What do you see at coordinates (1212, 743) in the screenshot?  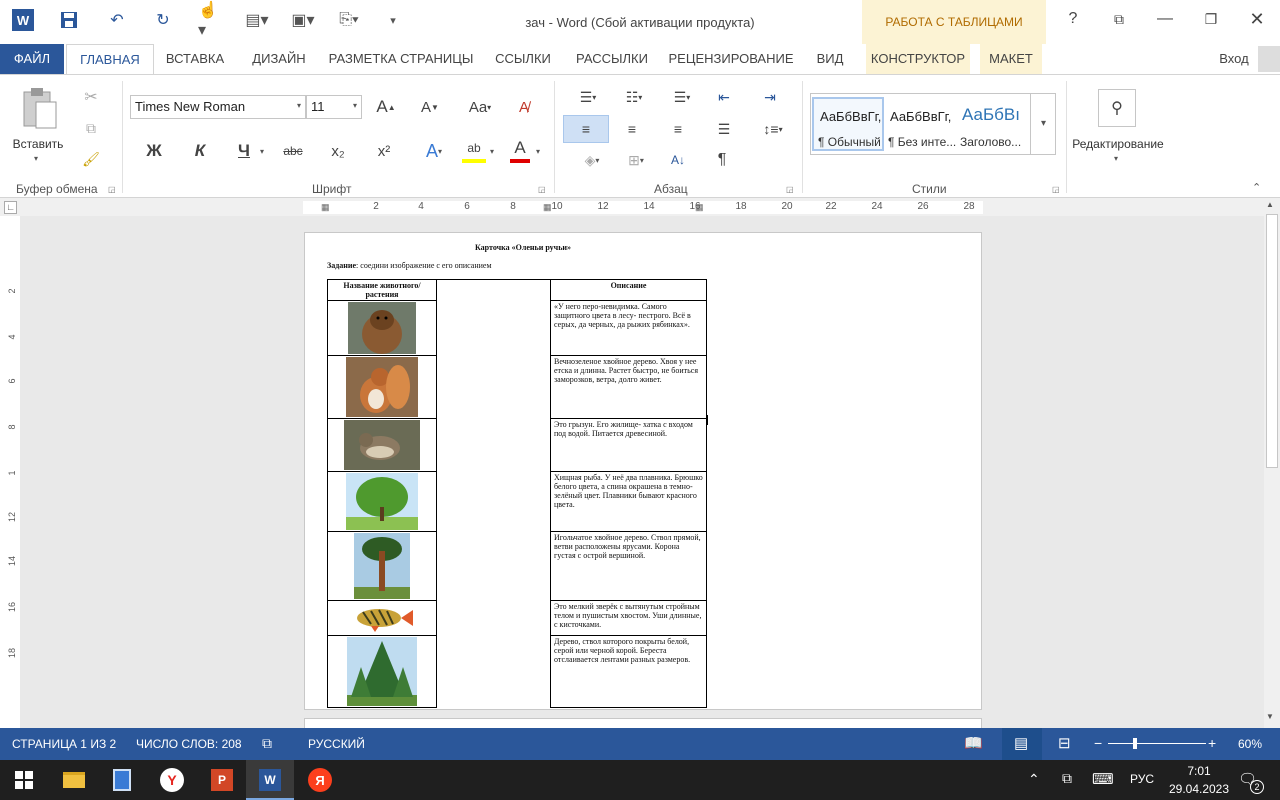 I see `zoom-in-icon: +` at bounding box center [1212, 743].